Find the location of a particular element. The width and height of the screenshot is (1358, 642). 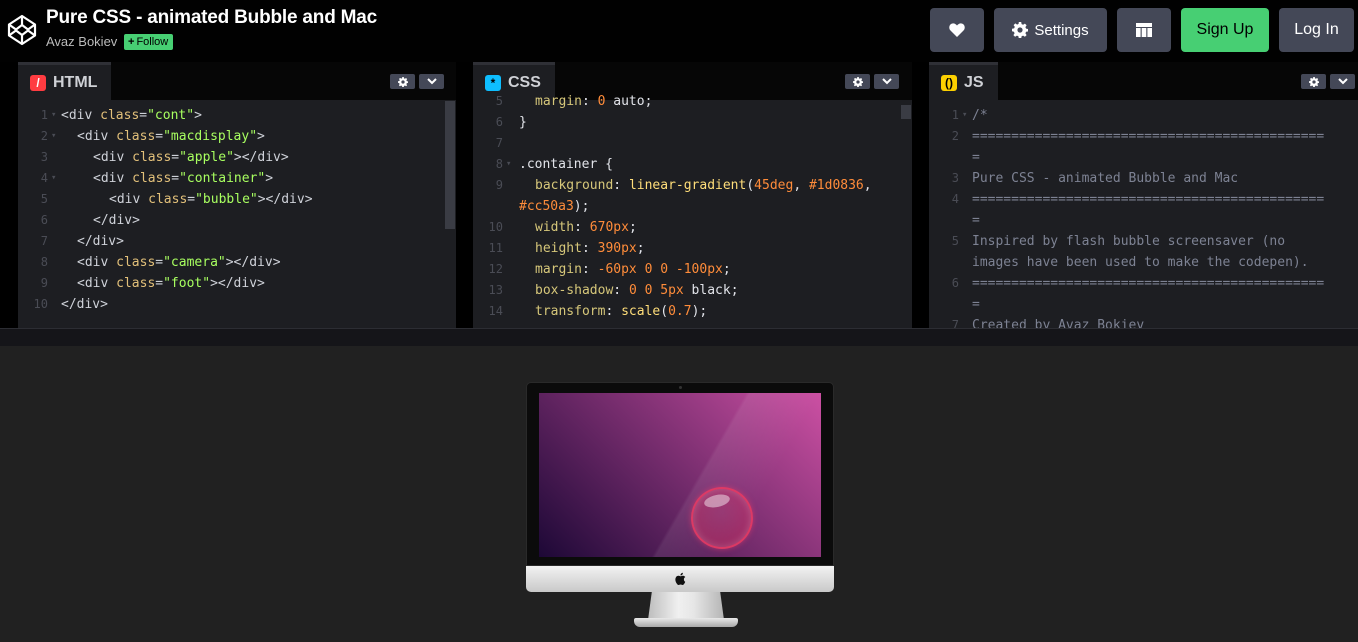

apple-icon is located at coordinates (680, 579).